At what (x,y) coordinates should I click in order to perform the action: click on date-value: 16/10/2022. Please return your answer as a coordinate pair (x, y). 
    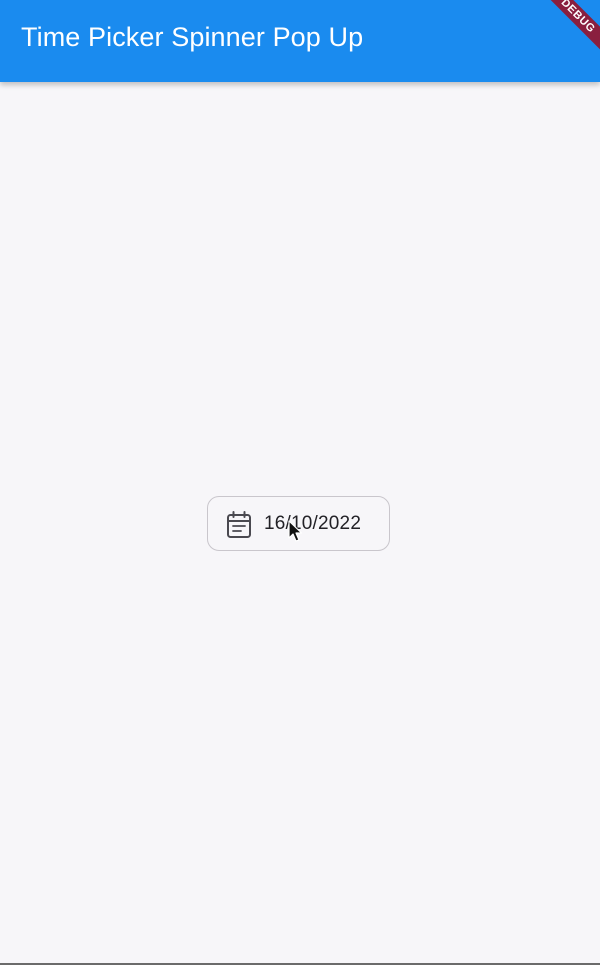
    Looking at the image, I should click on (313, 523).